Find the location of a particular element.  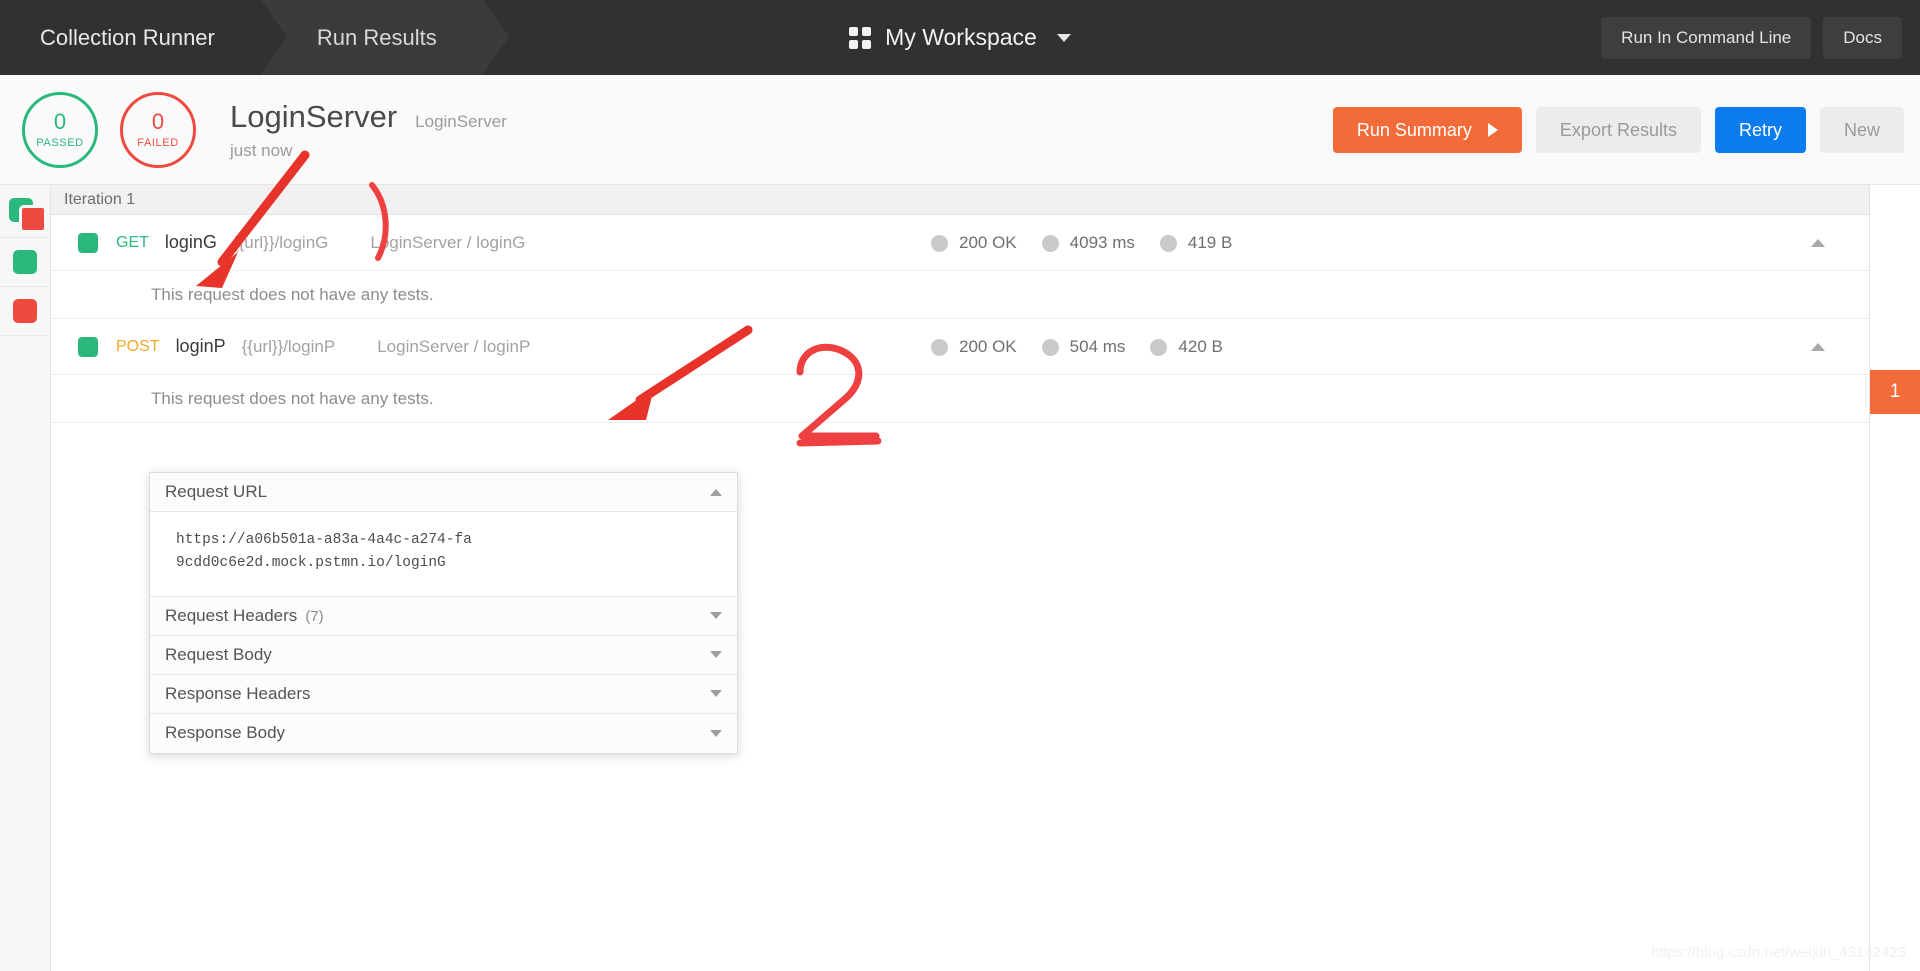

workspace-label: My Workspace is located at coordinates (961, 37).